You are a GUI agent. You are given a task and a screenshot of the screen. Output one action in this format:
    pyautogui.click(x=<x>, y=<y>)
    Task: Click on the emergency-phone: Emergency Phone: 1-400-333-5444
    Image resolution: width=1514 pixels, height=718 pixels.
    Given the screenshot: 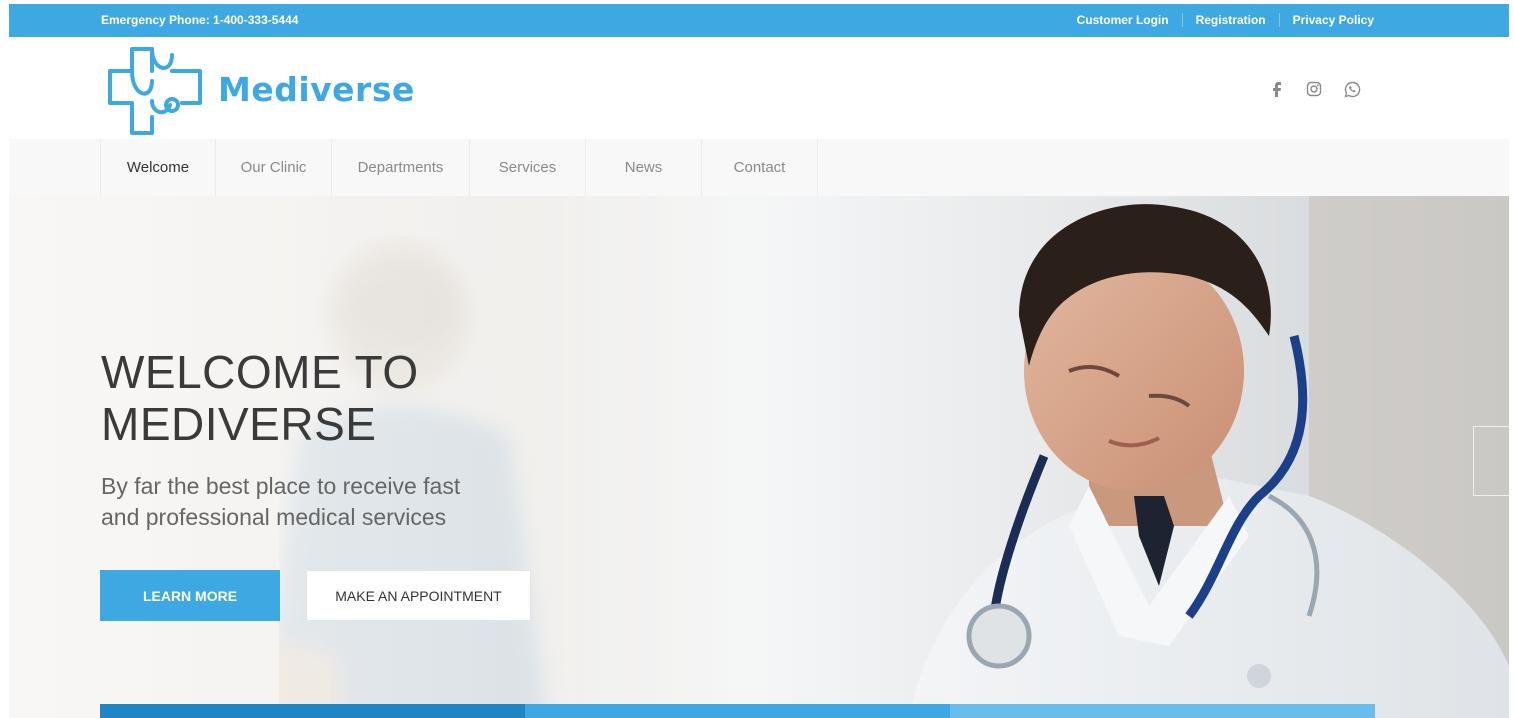 What is the action you would take?
    pyautogui.click(x=200, y=20)
    